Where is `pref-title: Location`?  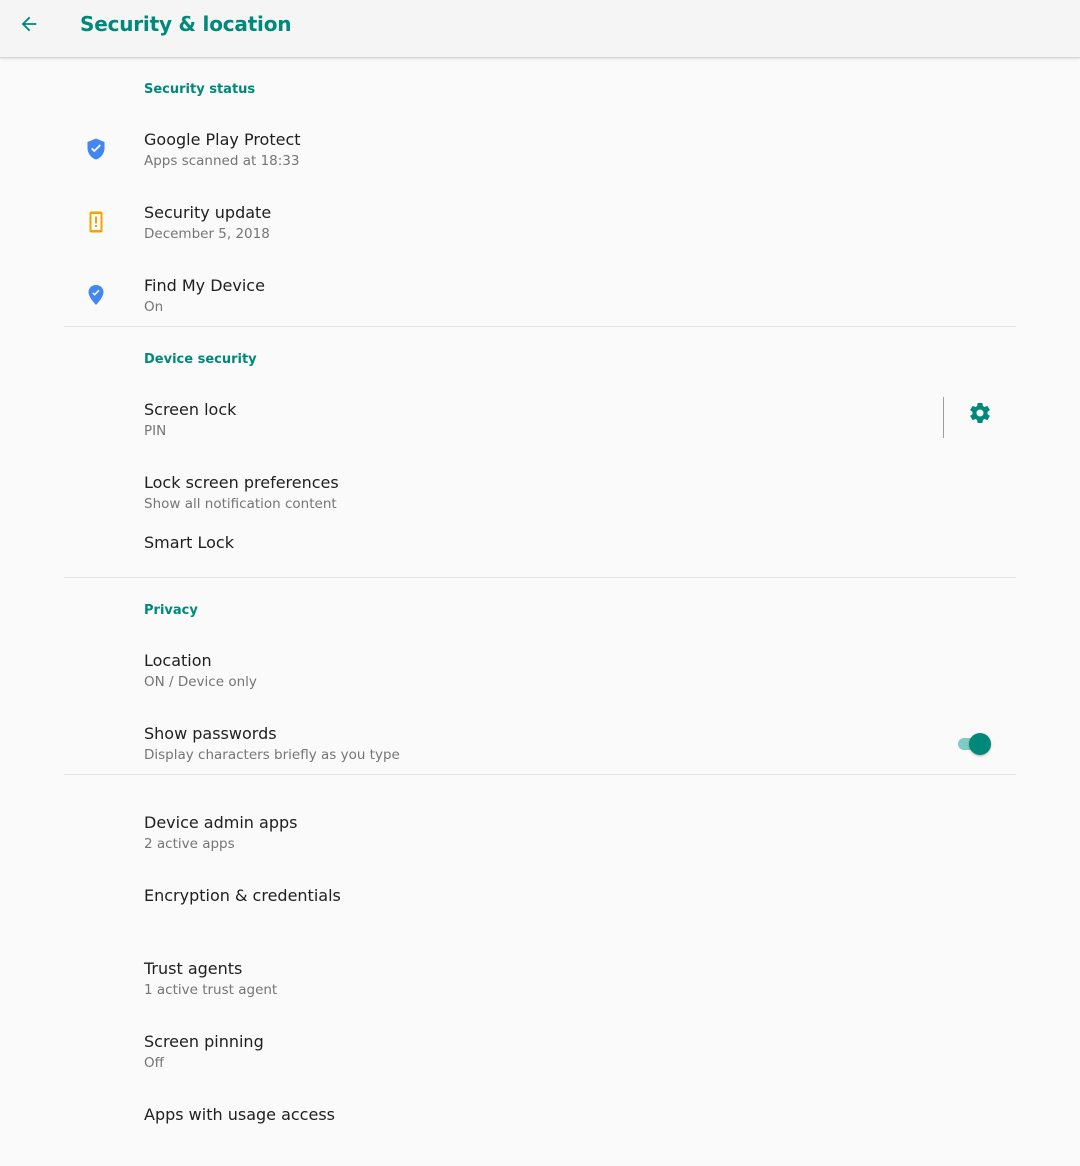 pref-title: Location is located at coordinates (178, 660).